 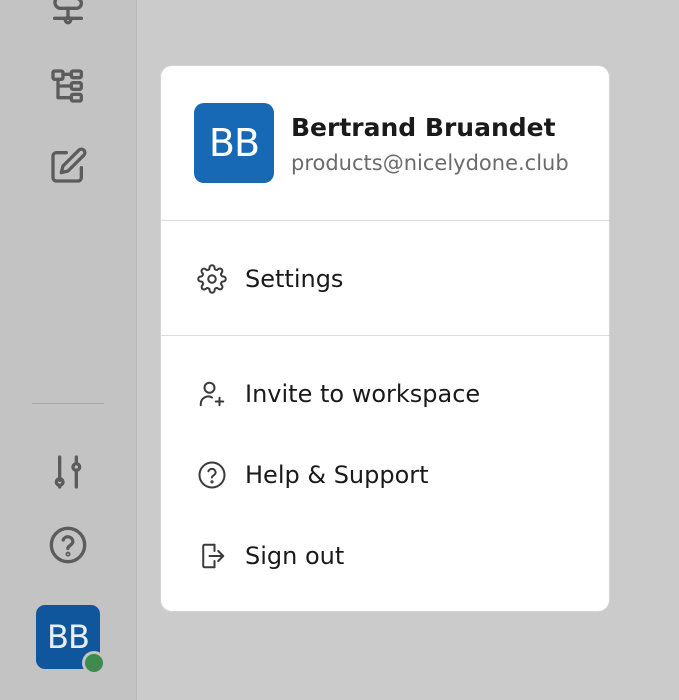 What do you see at coordinates (294, 279) in the screenshot?
I see `settings-label: Settings` at bounding box center [294, 279].